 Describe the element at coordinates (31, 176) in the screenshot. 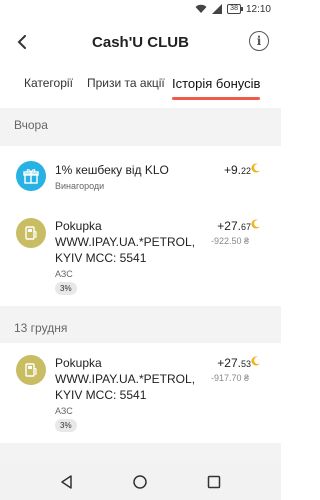

I see `gift-icon` at that location.